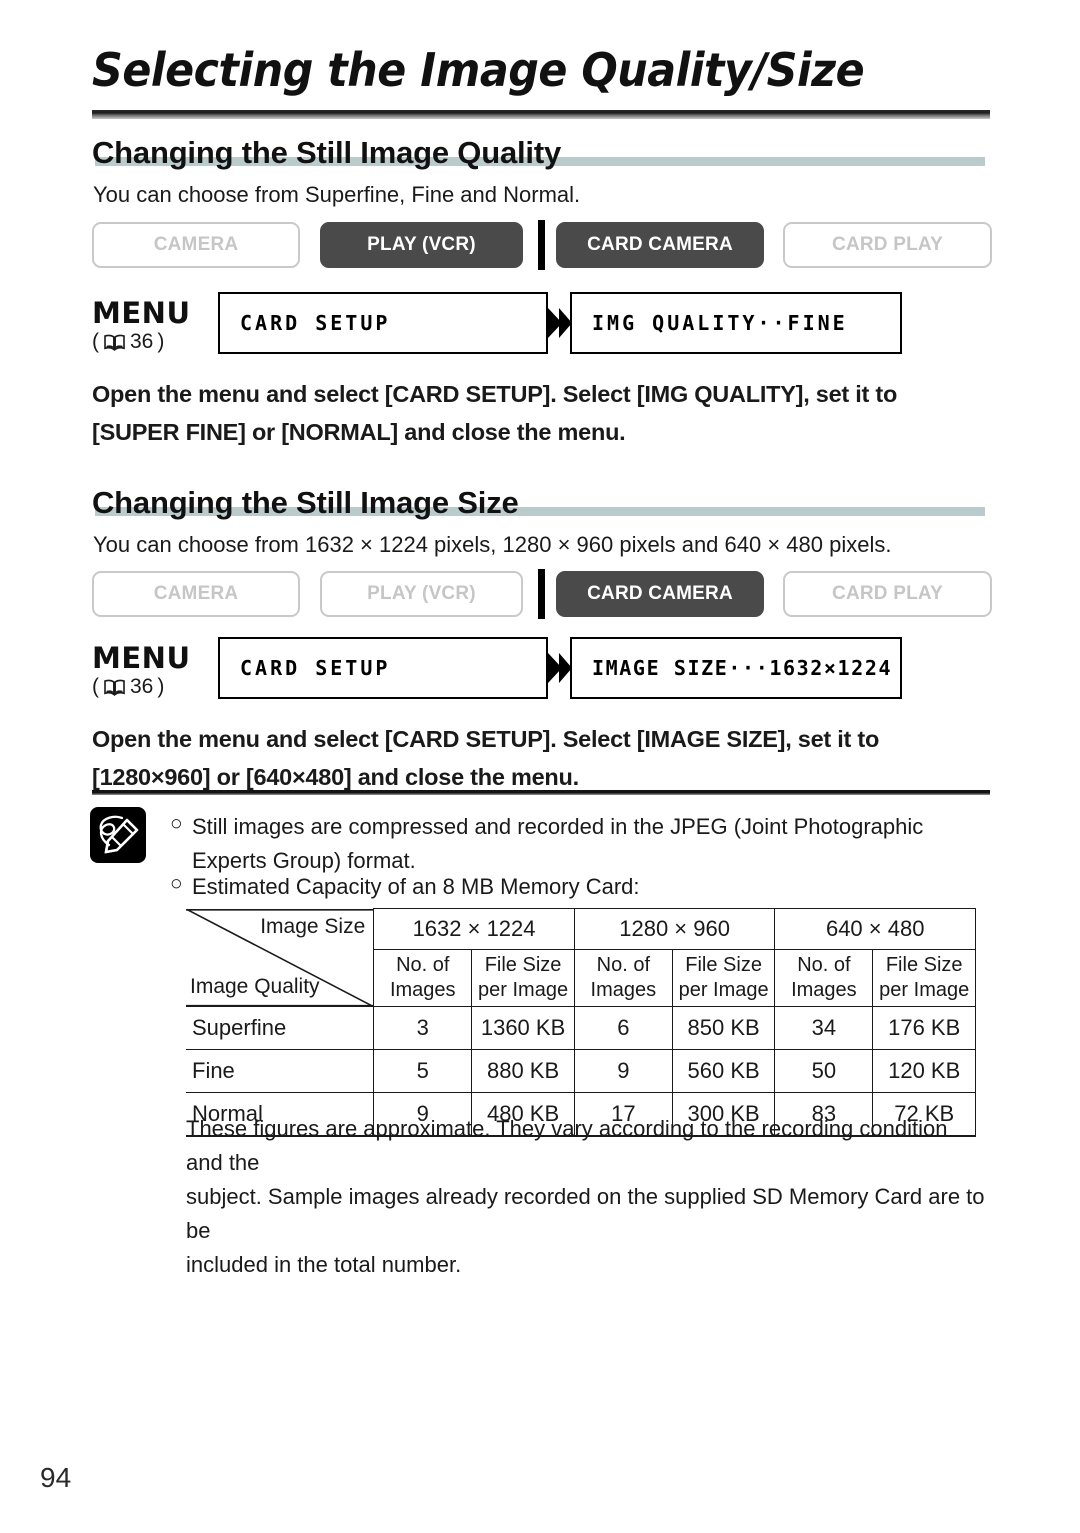 Image resolution: width=1080 pixels, height=1533 pixels. What do you see at coordinates (128, 687) in the screenshot?
I see `menu-page-ref-2: ( 36)` at bounding box center [128, 687].